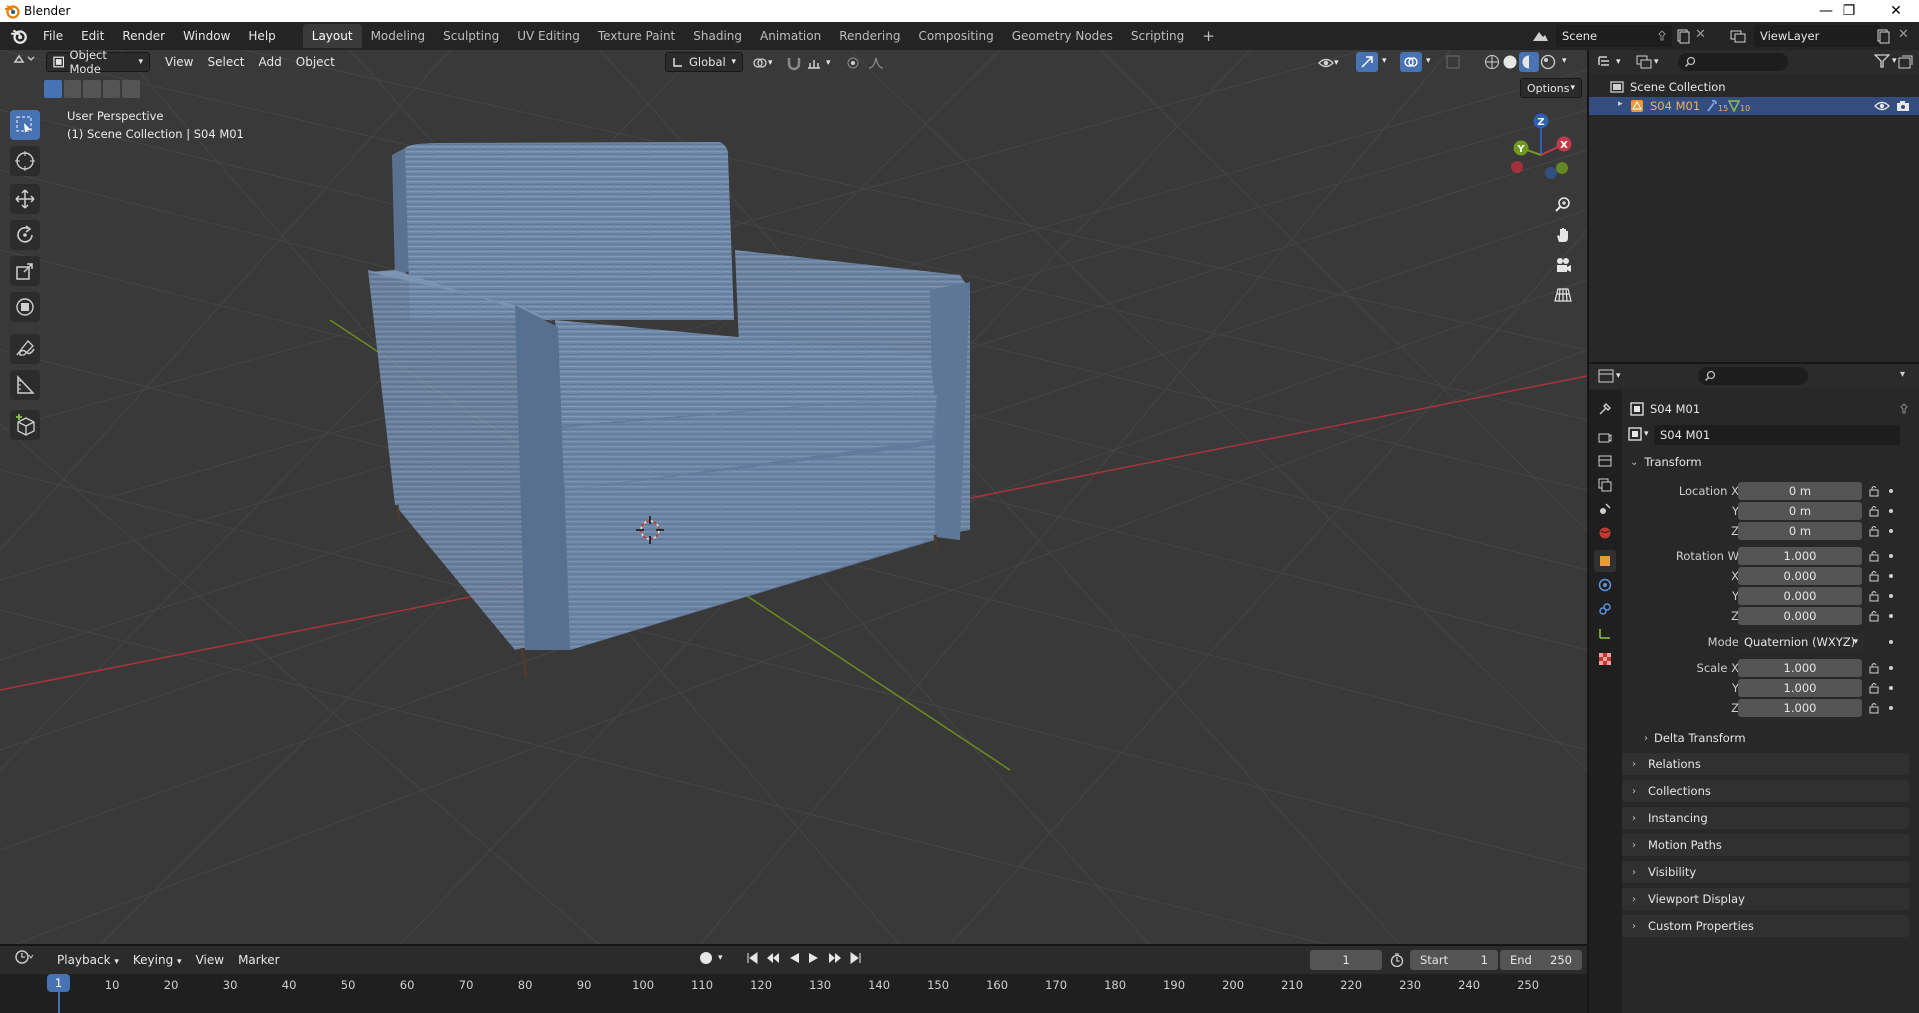 The height and width of the screenshot is (1013, 1919). Describe the element at coordinates (1551, 88) in the screenshot. I see `options-dropdown: Options ▾` at that location.